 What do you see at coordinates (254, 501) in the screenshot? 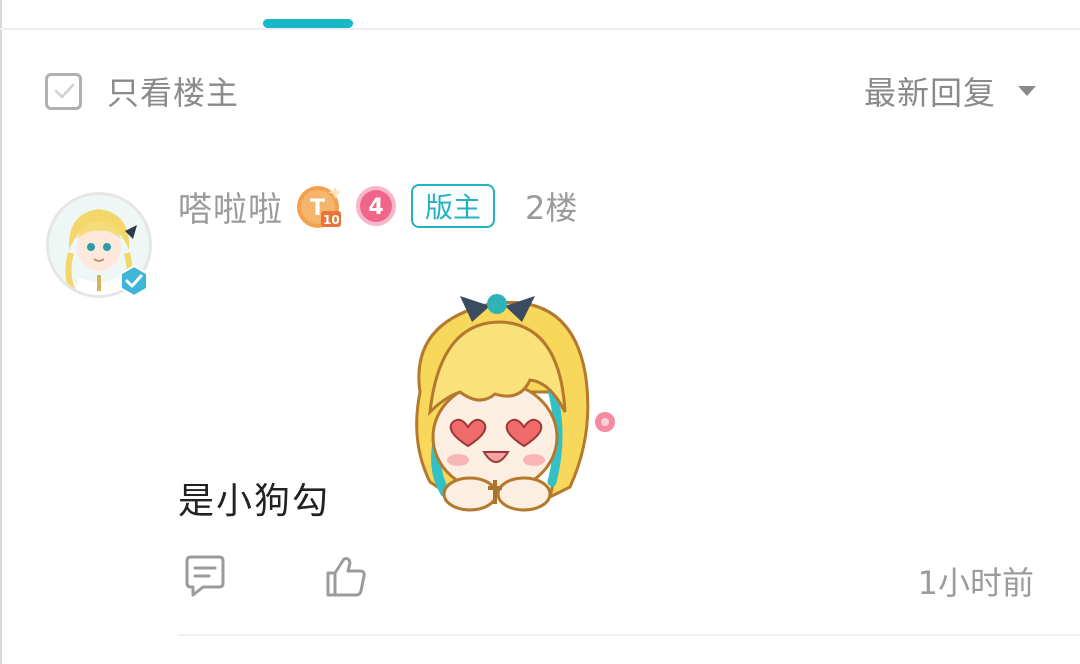
I see `post-content: 是小狗勾` at bounding box center [254, 501].